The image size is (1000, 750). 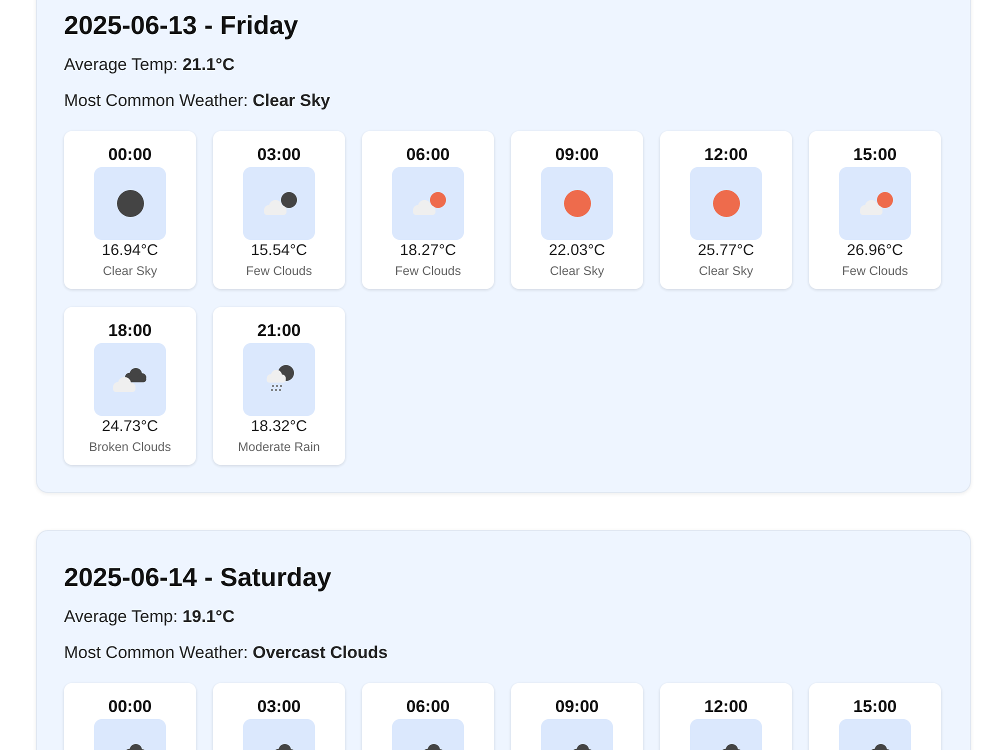 What do you see at coordinates (279, 427) in the screenshot?
I see `temperature-label: 18.32°C` at bounding box center [279, 427].